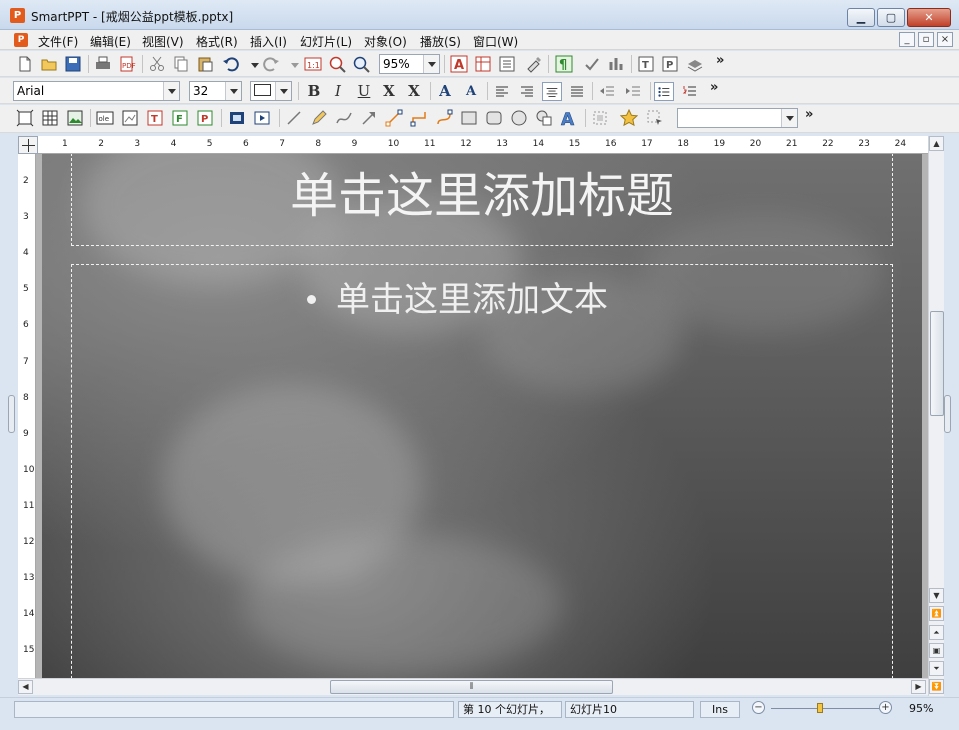 The image size is (959, 730). I want to click on layers-icon, so click(695, 64).